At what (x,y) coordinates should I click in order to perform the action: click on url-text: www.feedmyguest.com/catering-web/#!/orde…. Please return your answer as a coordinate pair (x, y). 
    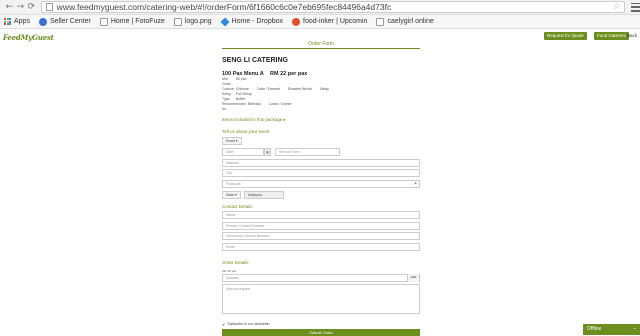
    Looking at the image, I should click on (224, 7).